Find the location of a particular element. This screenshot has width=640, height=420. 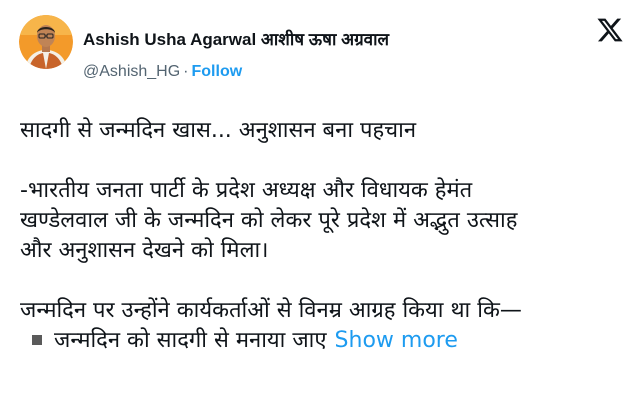

author-handle-row: @Ashish_HG · Follow is located at coordinates (162, 72).